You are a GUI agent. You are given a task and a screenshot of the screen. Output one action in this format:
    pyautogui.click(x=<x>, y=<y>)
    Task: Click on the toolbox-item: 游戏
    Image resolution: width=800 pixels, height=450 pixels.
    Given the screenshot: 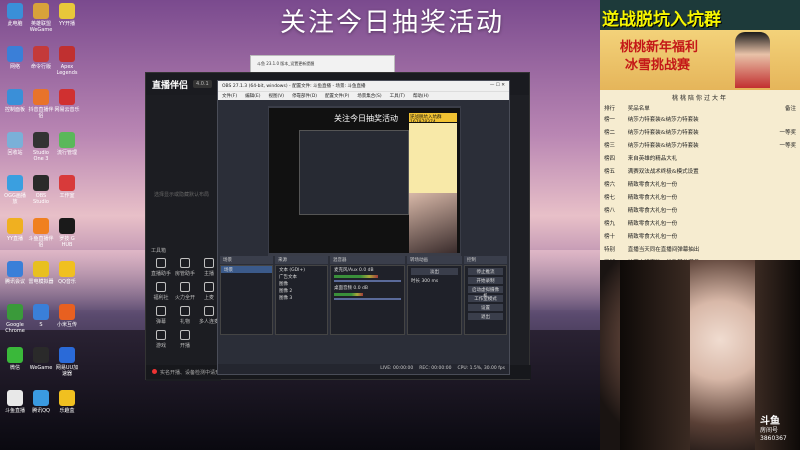 What is the action you would take?
    pyautogui.click(x=161, y=339)
    